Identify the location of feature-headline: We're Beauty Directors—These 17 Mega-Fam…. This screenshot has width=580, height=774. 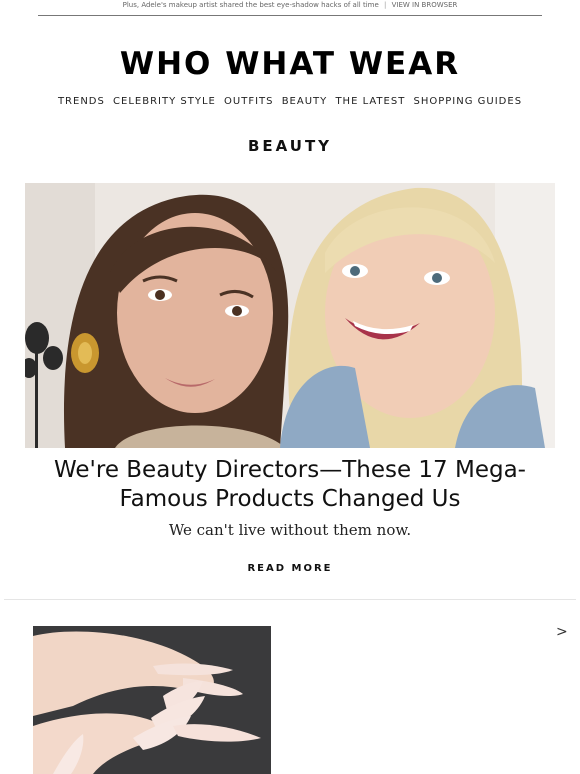
(290, 485).